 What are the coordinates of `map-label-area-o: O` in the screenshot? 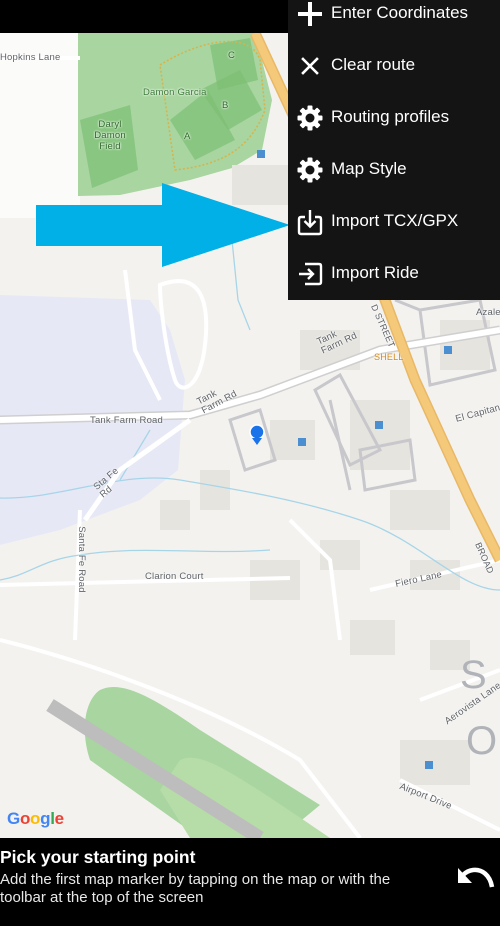 It's located at (482, 741).